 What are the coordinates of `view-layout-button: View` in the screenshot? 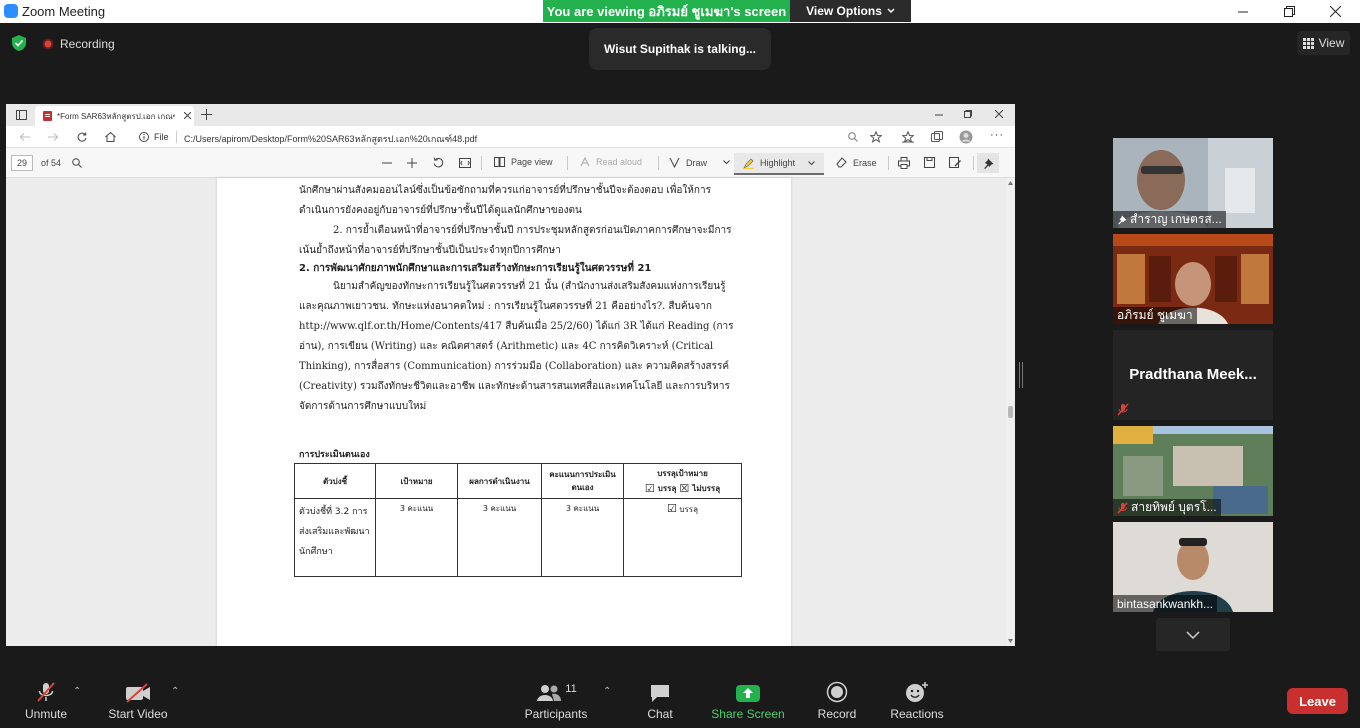 It's located at (1323, 43).